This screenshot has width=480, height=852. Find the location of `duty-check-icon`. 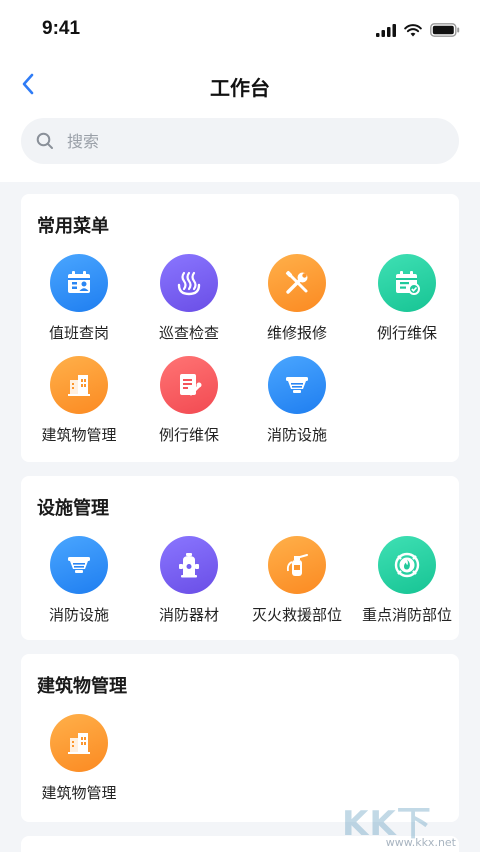

duty-check-icon is located at coordinates (79, 283).